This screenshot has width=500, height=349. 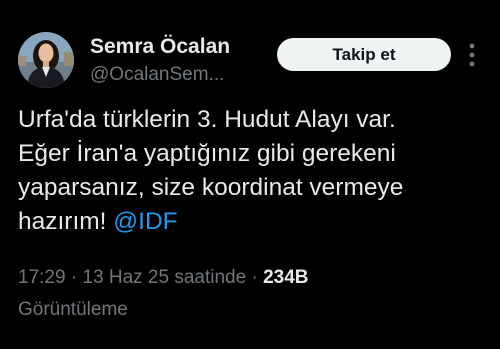 I want to click on more-vertical-icon, so click(x=472, y=55).